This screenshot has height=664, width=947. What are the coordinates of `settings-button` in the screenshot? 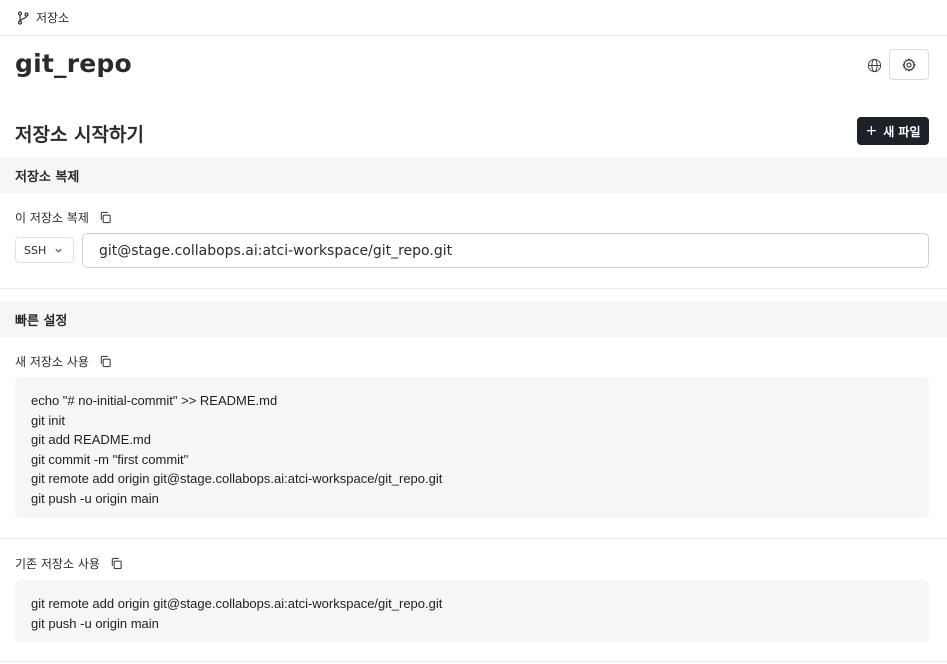 It's located at (909, 64).